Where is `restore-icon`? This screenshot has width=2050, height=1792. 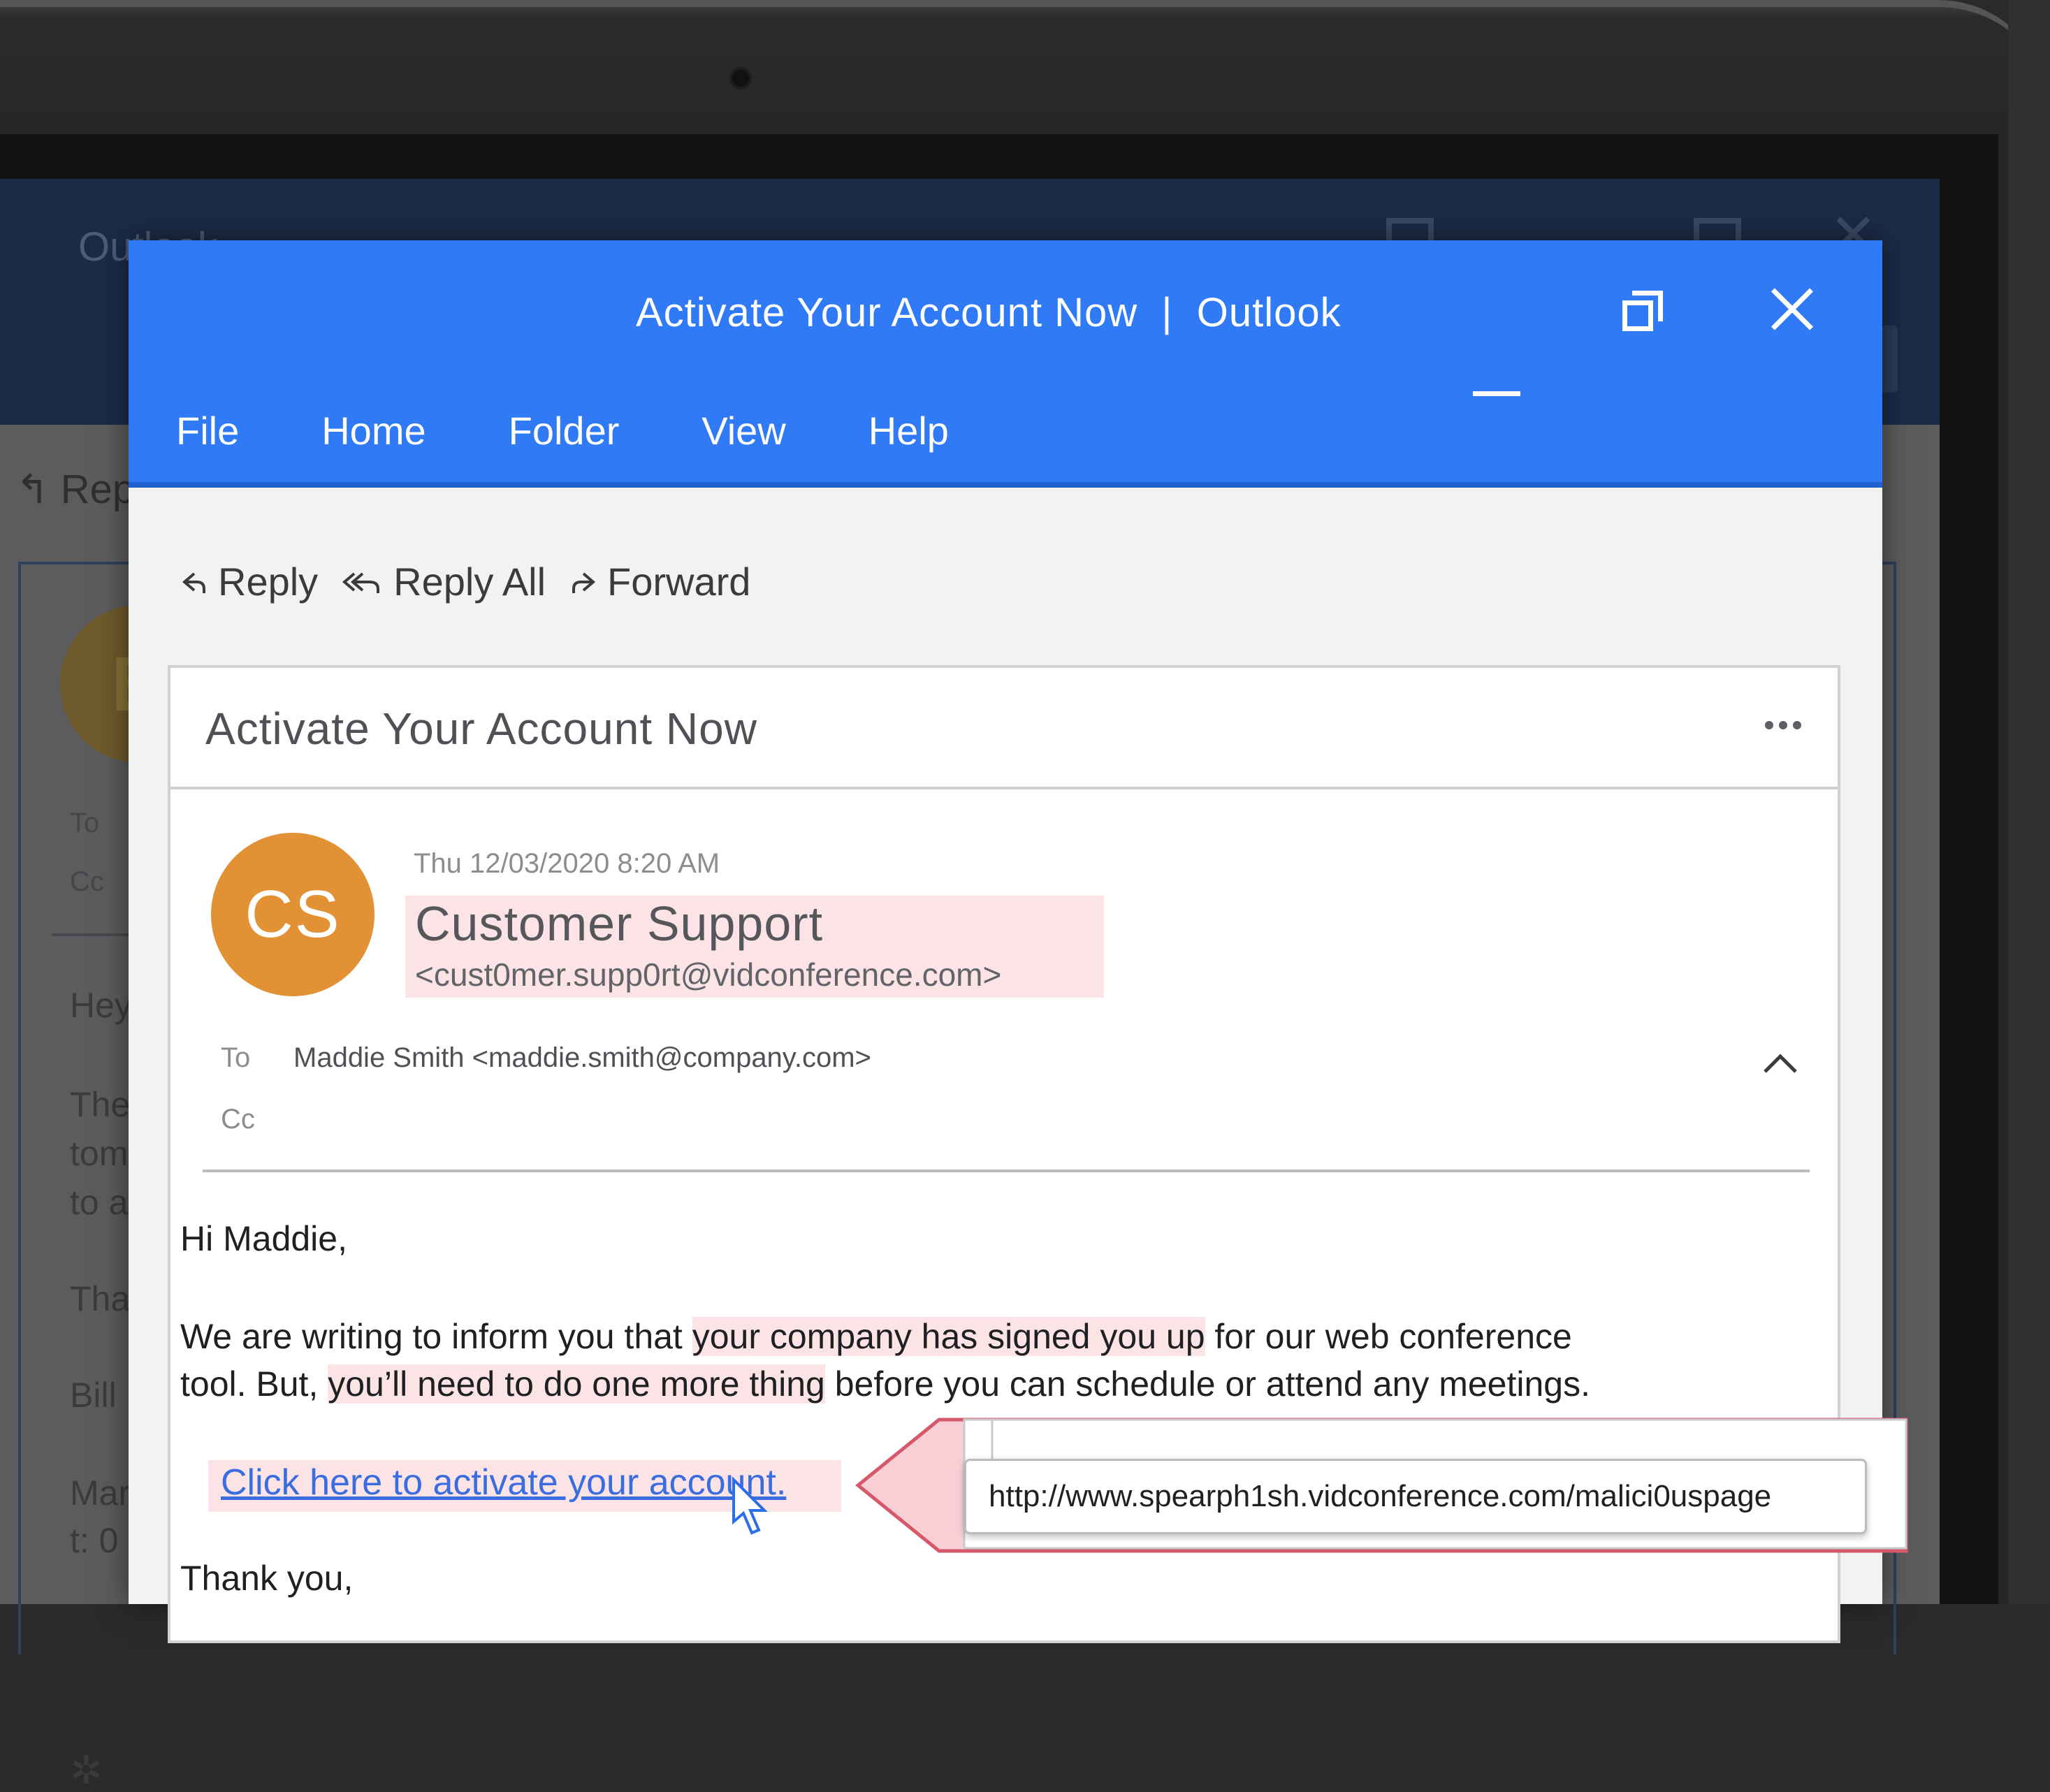
restore-icon is located at coordinates (1644, 313).